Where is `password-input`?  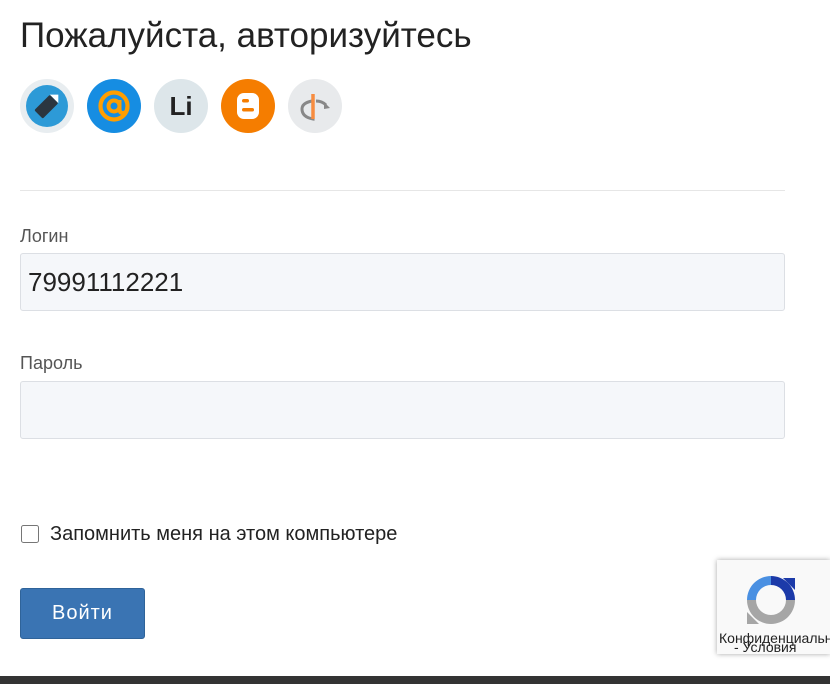 password-input is located at coordinates (402, 410).